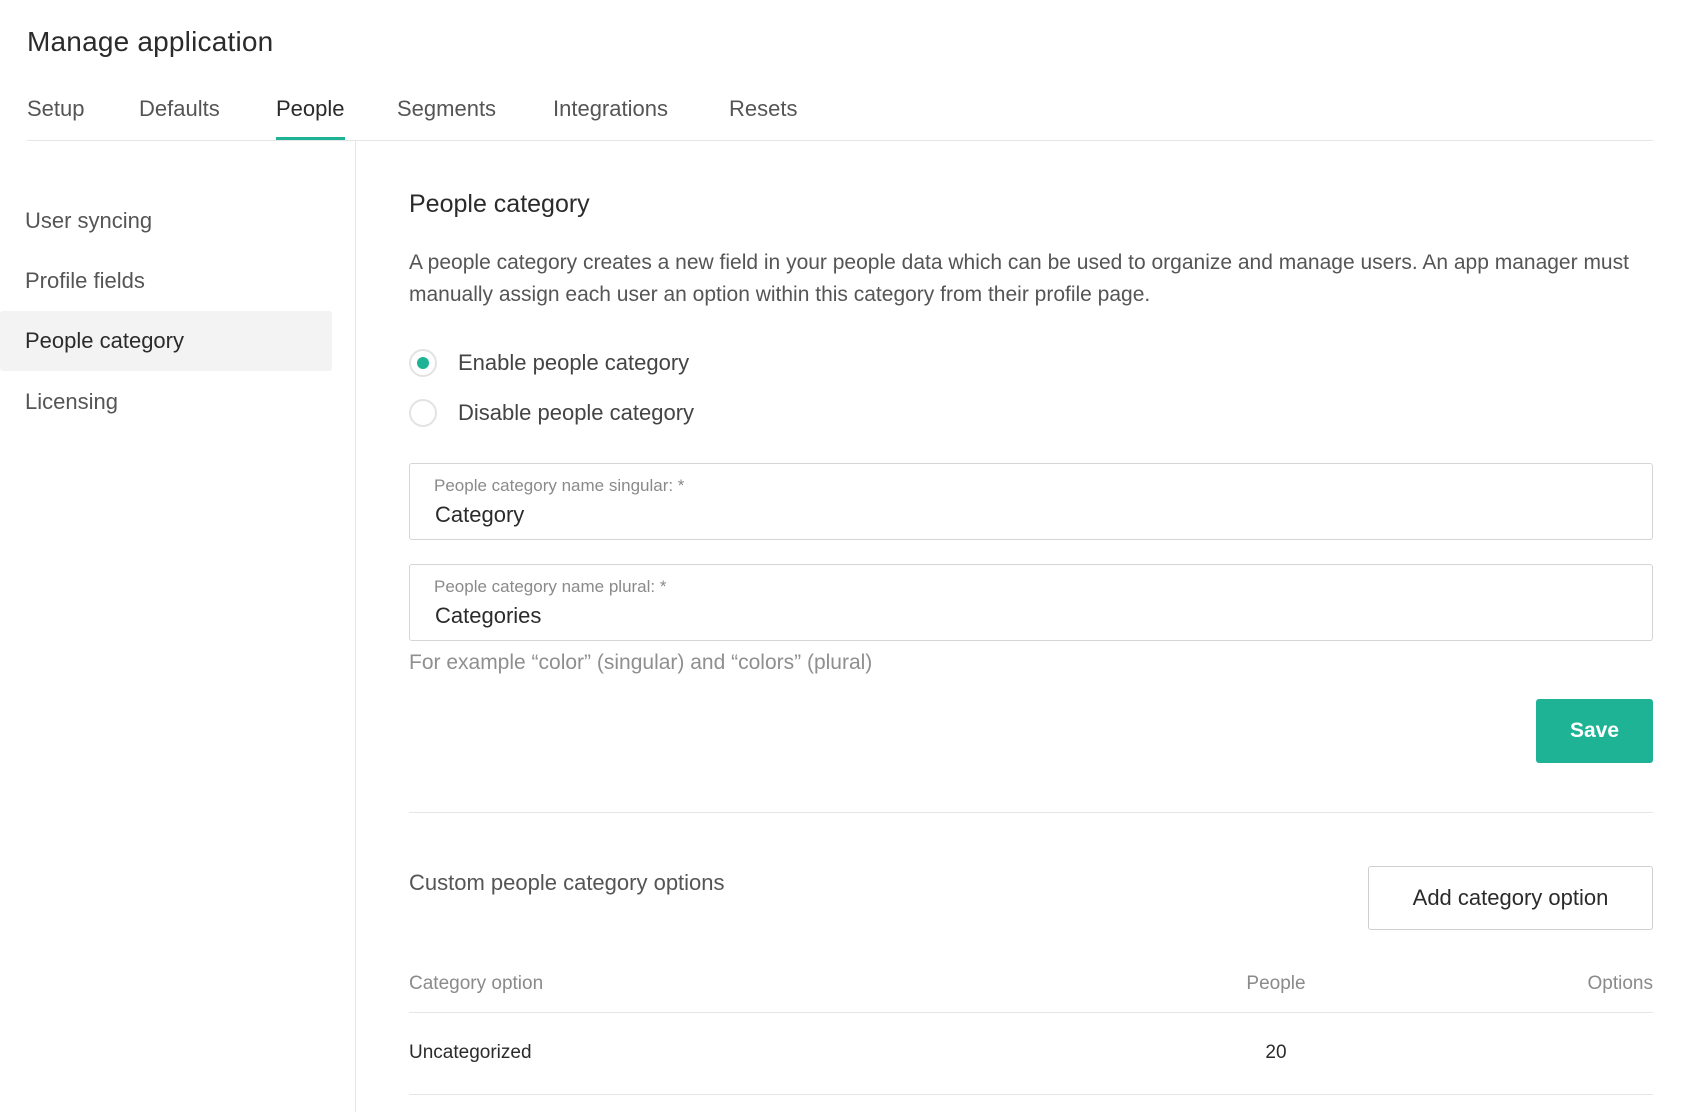  Describe the element at coordinates (1031, 812) in the screenshot. I see `section-divider` at that location.